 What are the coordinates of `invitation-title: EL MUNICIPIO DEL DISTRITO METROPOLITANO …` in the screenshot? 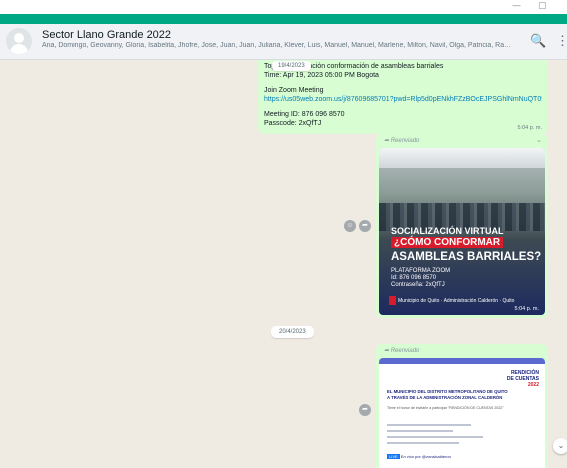 It's located at (447, 394).